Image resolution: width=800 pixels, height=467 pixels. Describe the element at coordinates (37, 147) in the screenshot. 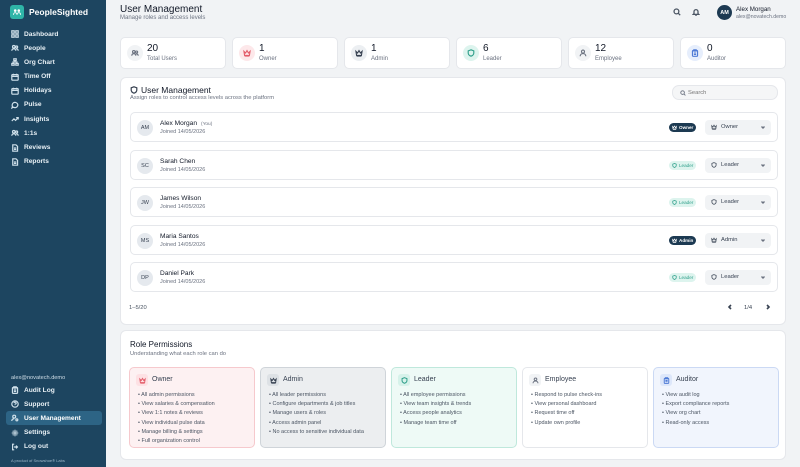

I see `sidebar-item-label: Reviews` at that location.